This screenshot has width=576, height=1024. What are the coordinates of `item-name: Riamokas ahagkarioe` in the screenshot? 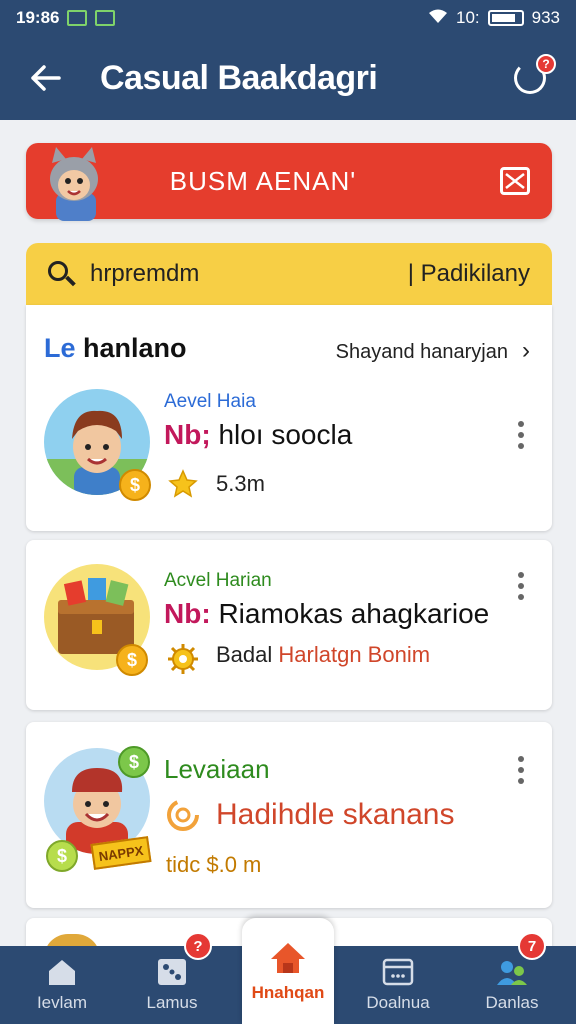 It's located at (354, 613).